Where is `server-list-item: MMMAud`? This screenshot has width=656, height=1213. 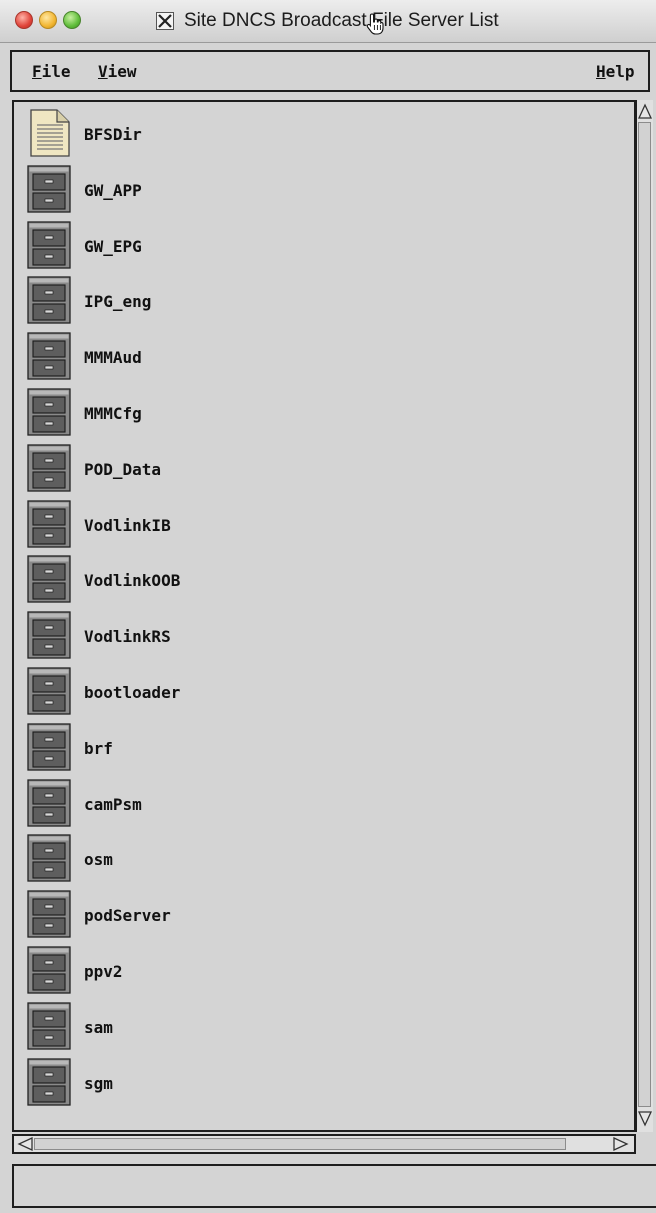
server-list-item: MMMAud is located at coordinates (307, 358).